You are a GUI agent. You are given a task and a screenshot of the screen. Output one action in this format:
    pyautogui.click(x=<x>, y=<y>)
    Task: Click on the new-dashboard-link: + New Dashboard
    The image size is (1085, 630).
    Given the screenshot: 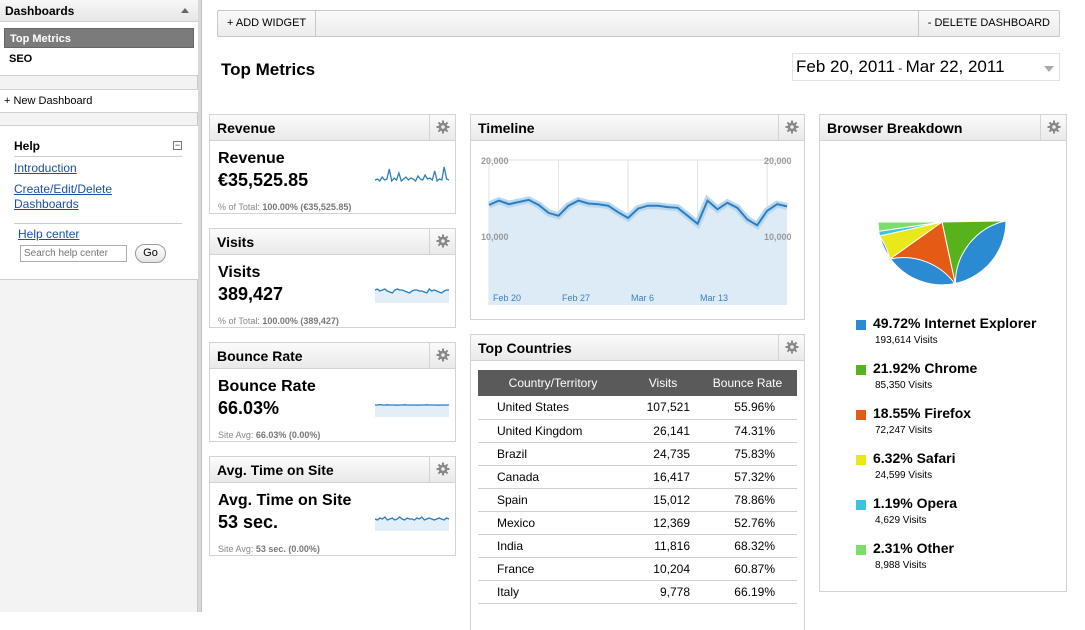 What is the action you would take?
    pyautogui.click(x=99, y=101)
    